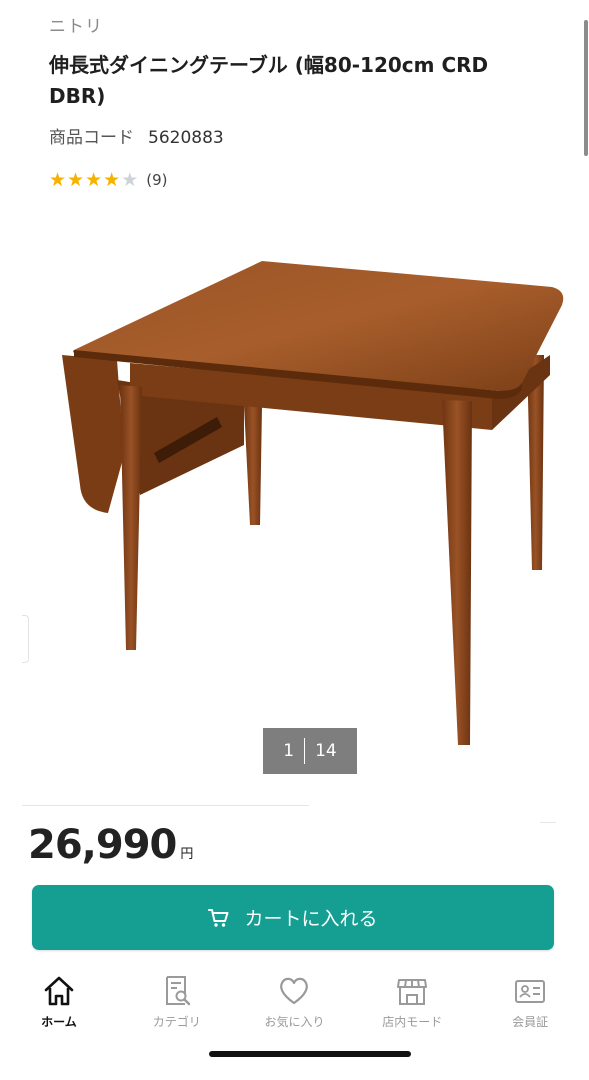 This screenshot has width=589, height=1080. Describe the element at coordinates (586, 88) in the screenshot. I see `scrollbar` at that location.